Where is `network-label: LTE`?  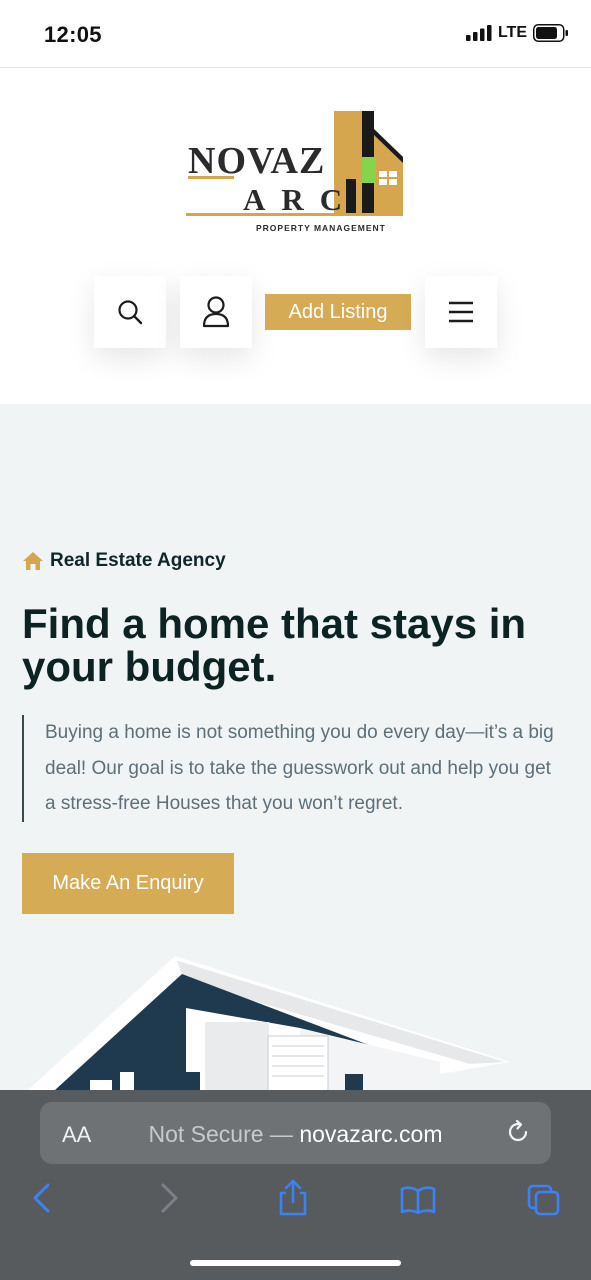
network-label: LTE is located at coordinates (512, 32).